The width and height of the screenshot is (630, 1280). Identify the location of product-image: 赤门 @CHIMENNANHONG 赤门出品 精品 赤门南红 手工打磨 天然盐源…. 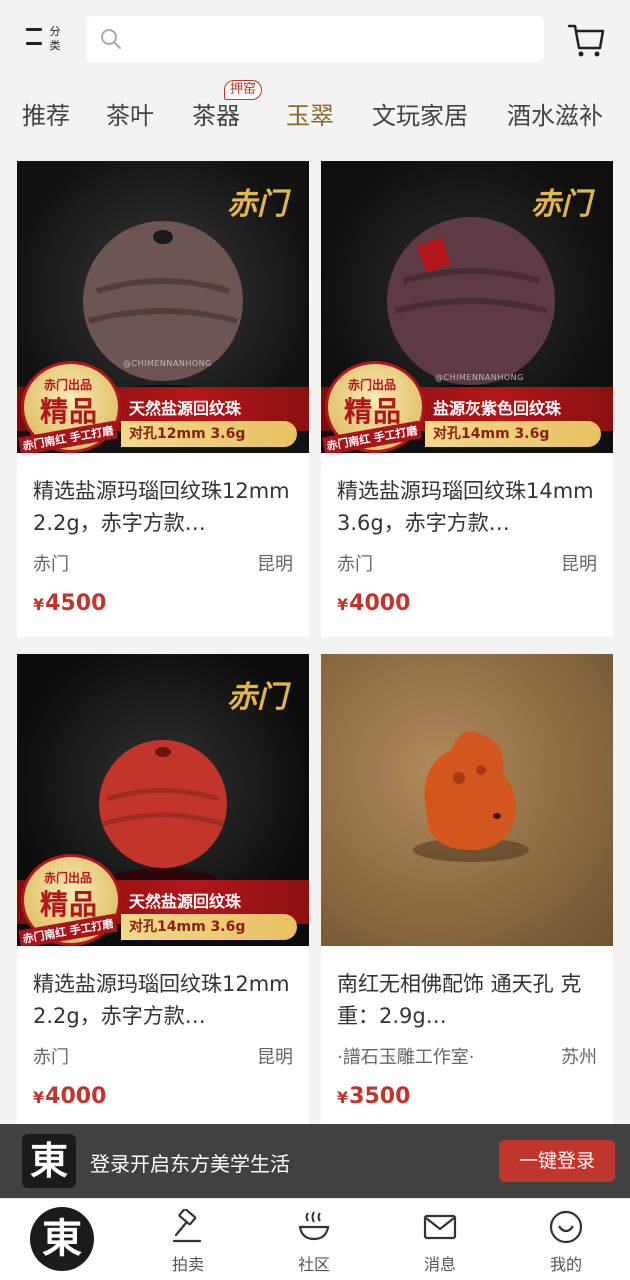
(163, 307).